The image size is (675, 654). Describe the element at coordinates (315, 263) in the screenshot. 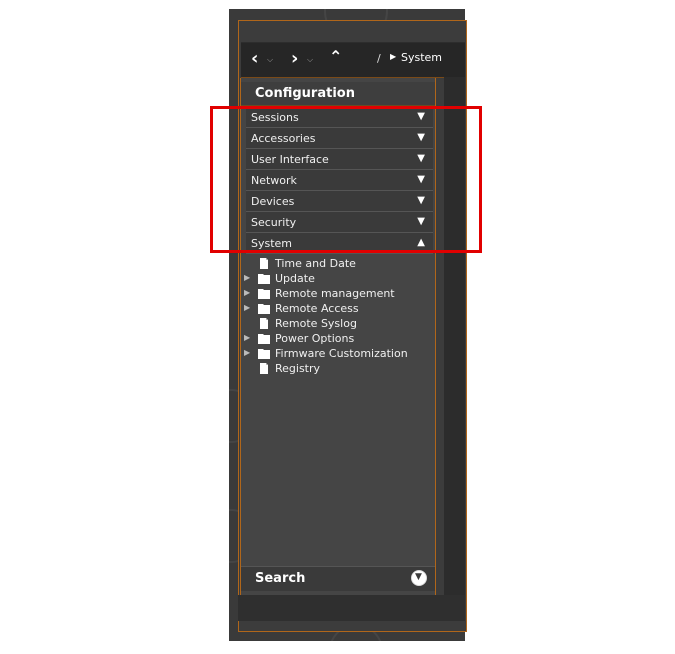

I see `tree-label: Time and Date` at that location.